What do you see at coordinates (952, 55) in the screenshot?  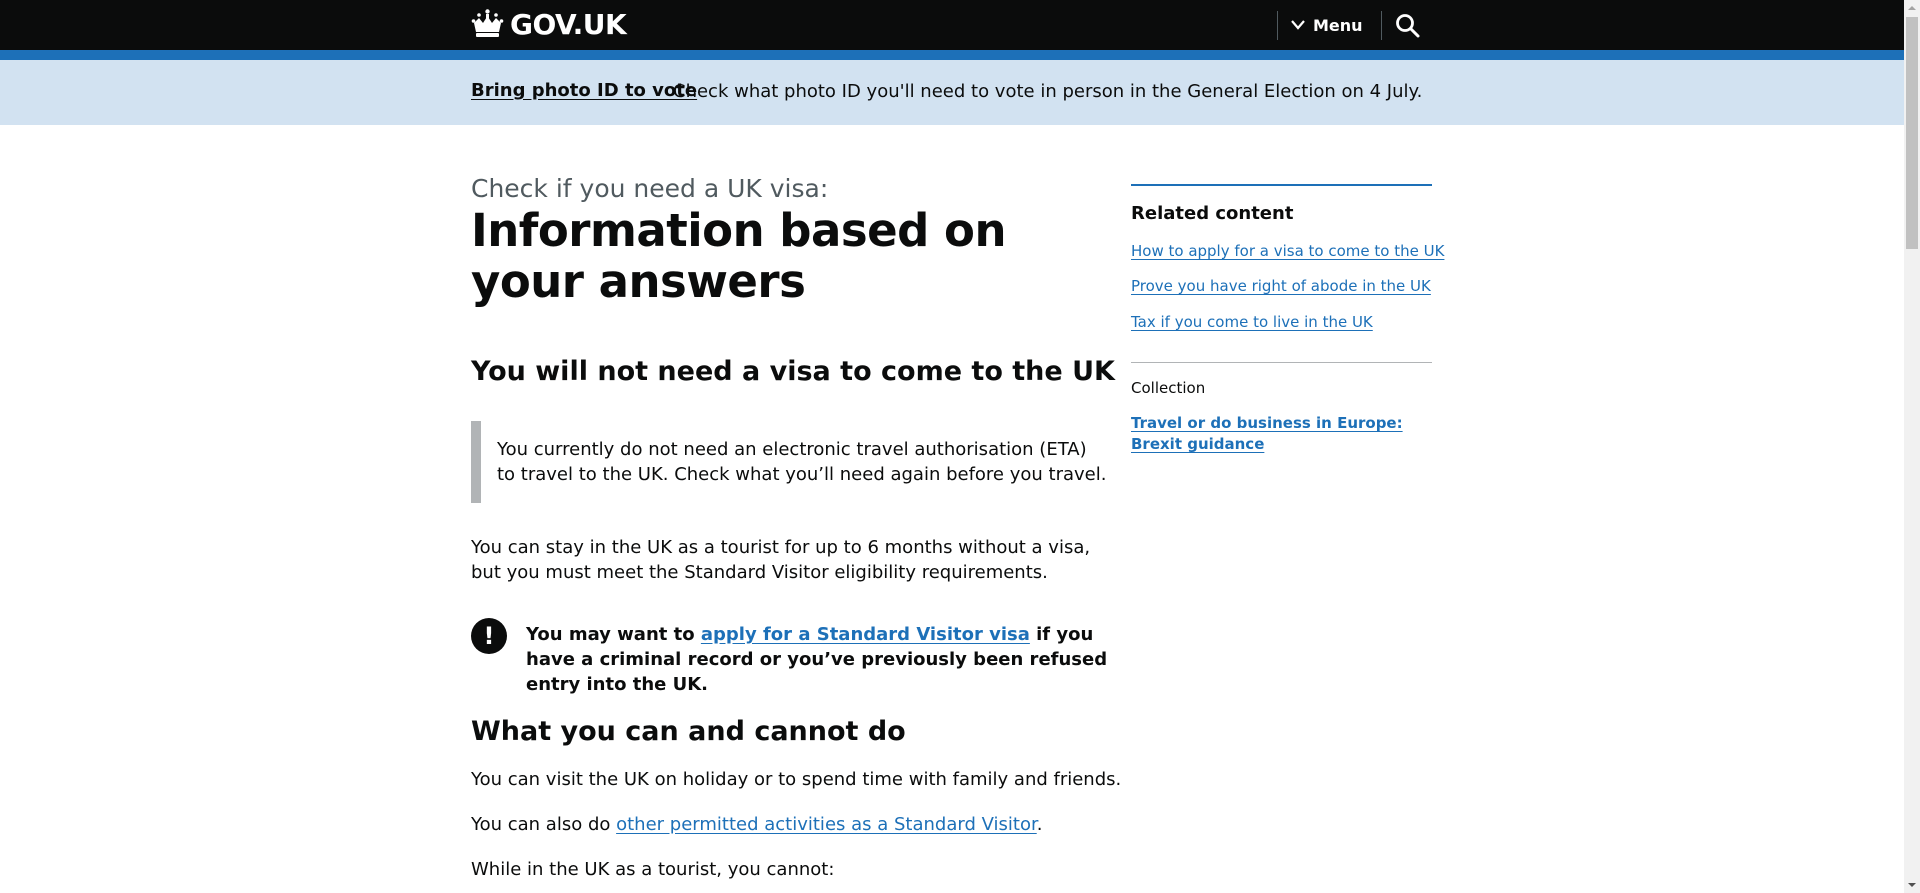 I see `header-accent-bar` at bounding box center [952, 55].